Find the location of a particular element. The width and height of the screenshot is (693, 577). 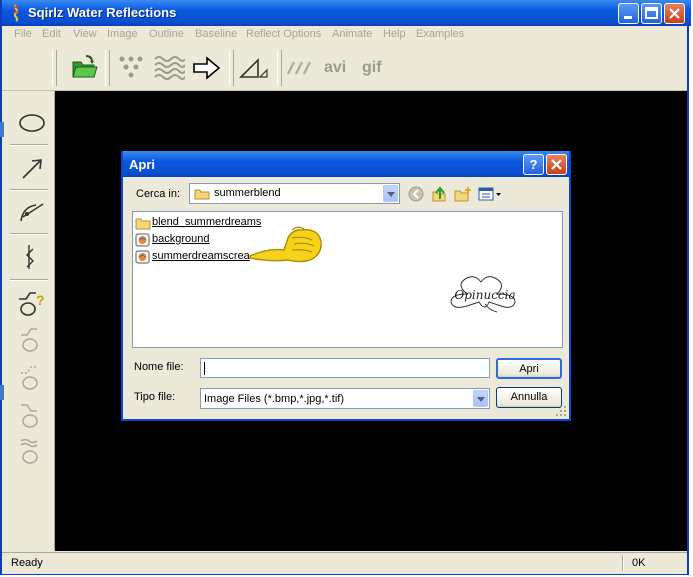

reflect-mode-4-icon is located at coordinates (32, 452).